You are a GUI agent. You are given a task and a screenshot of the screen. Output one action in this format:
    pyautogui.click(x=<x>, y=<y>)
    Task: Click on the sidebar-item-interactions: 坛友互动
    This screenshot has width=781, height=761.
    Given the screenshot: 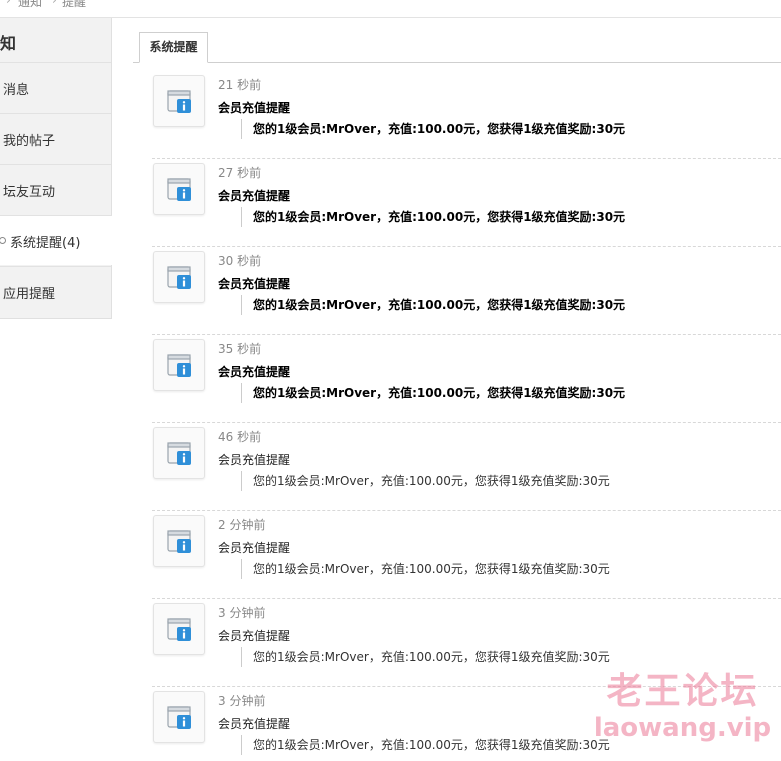 What is the action you would take?
    pyautogui.click(x=55, y=189)
    